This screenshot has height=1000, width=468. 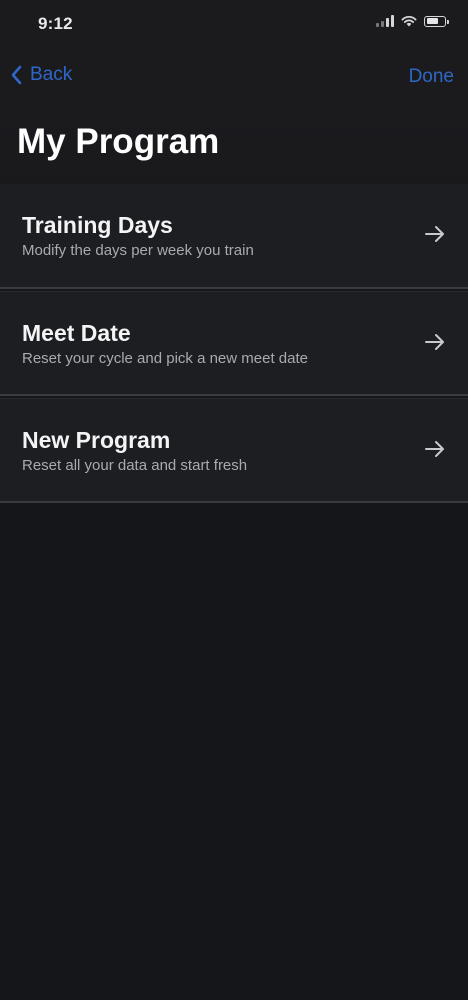 What do you see at coordinates (118, 141) in the screenshot?
I see `page-title: My Program` at bounding box center [118, 141].